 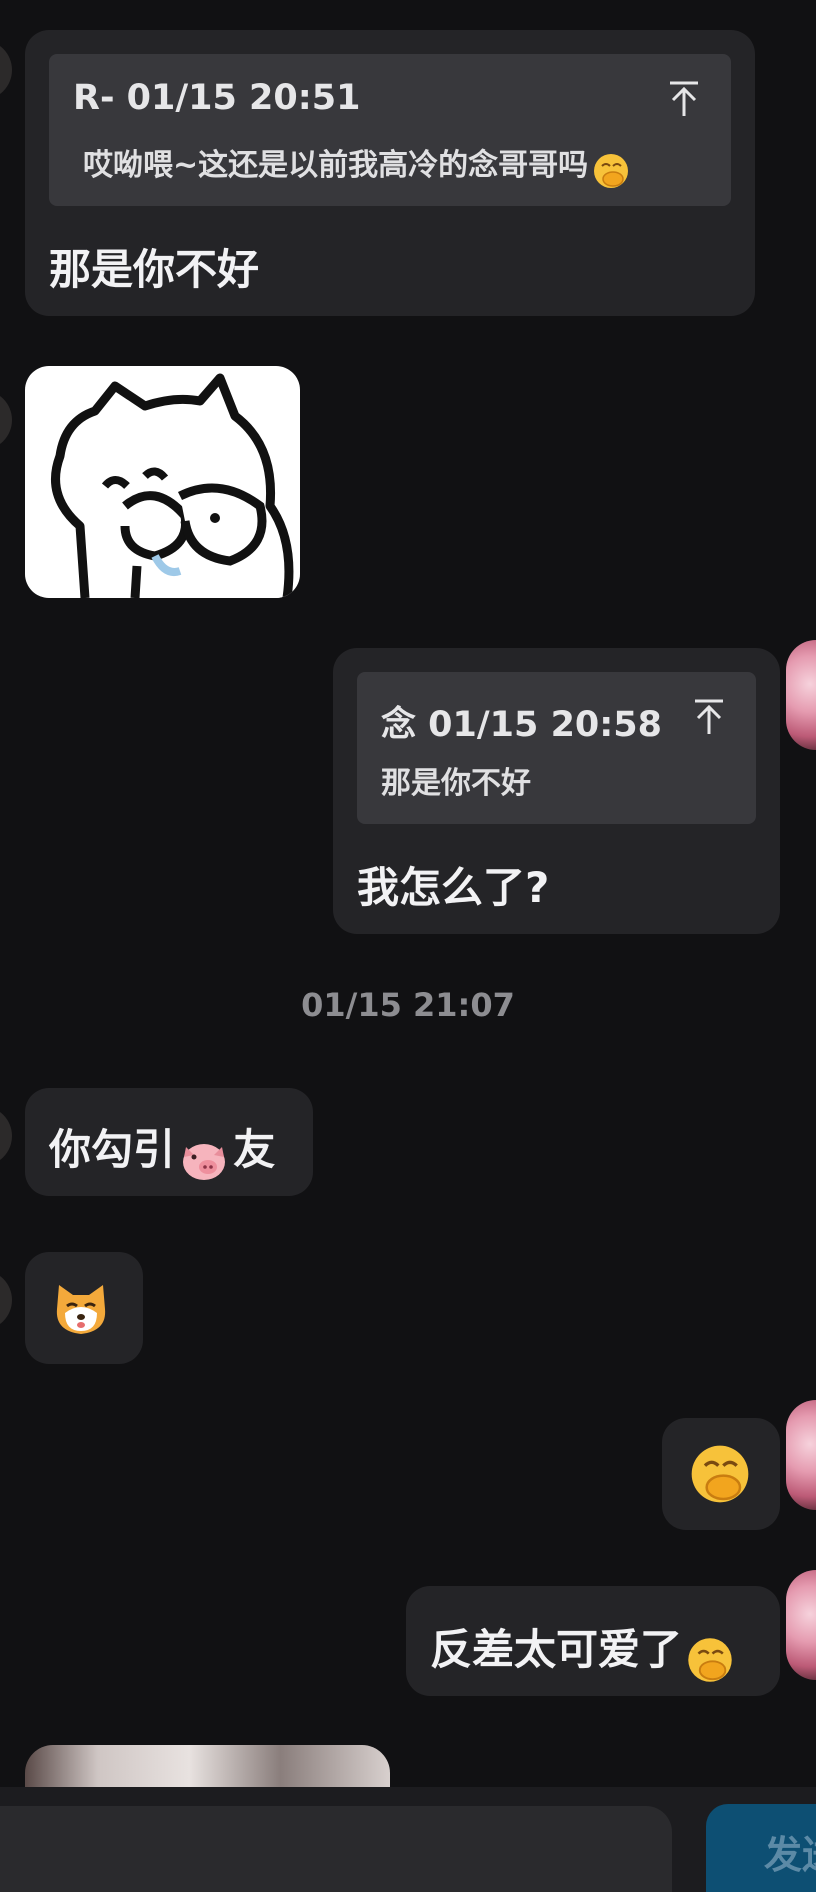 I want to click on message-text-after: 友, so click(x=254, y=1149).